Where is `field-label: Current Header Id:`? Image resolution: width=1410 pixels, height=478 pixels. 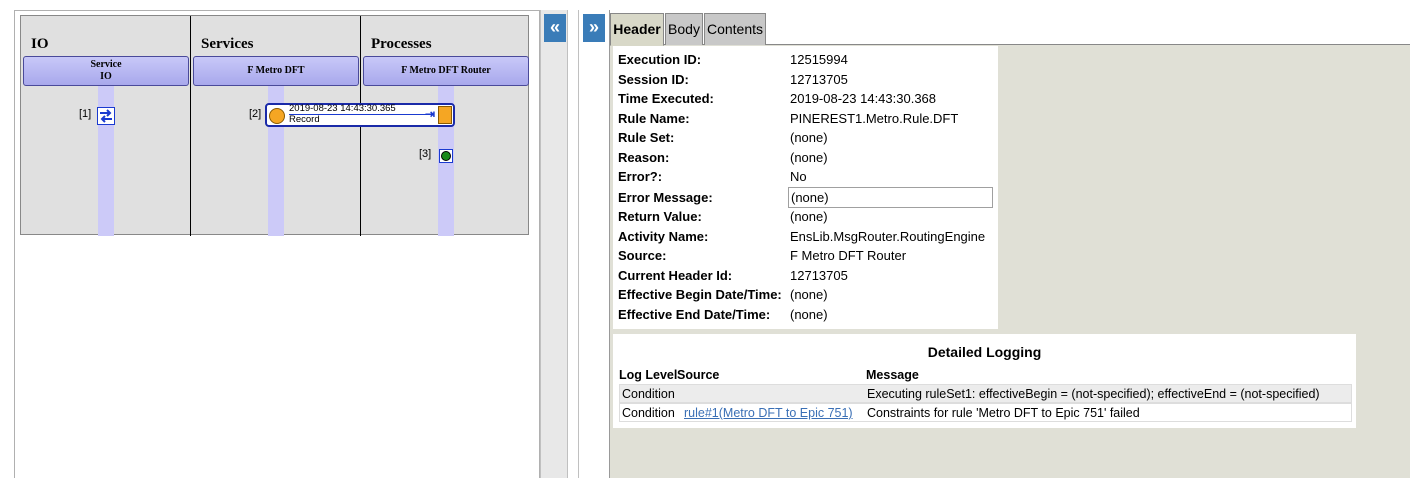 field-label: Current Header Id: is located at coordinates (675, 275).